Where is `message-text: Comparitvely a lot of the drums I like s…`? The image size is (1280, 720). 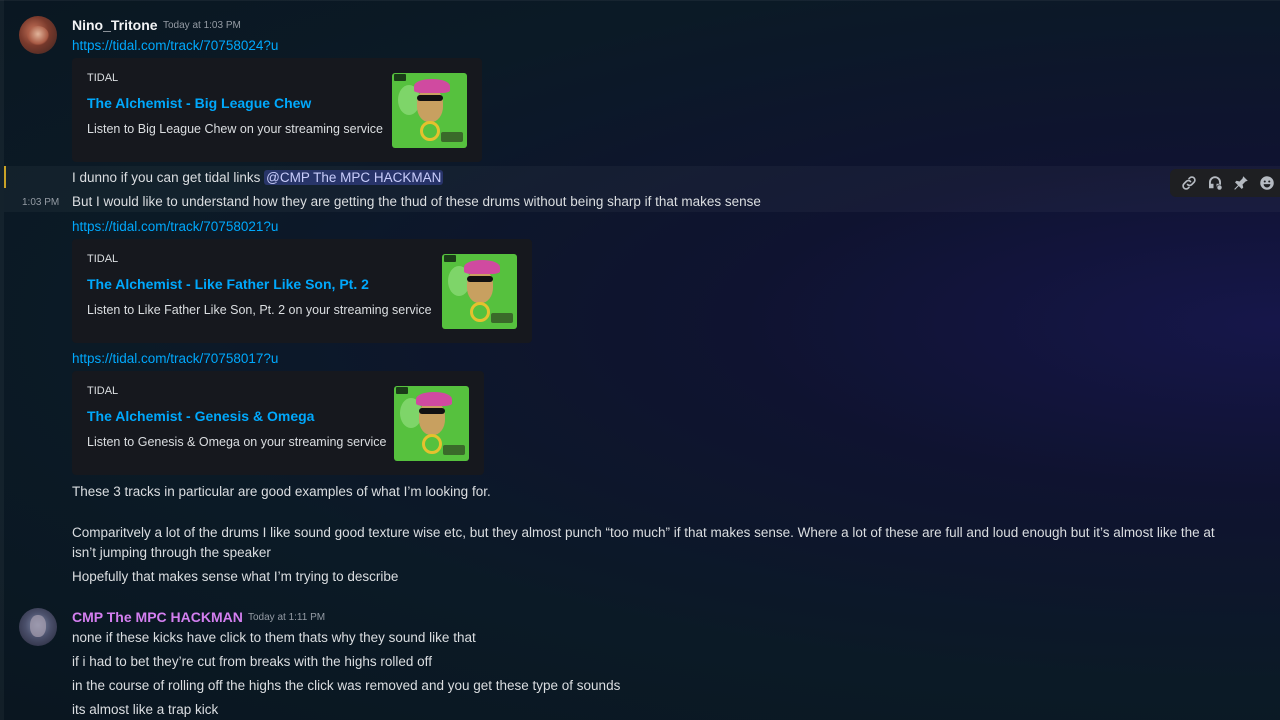
message-text: Comparitvely a lot of the drums I like s… is located at coordinates (643, 532).